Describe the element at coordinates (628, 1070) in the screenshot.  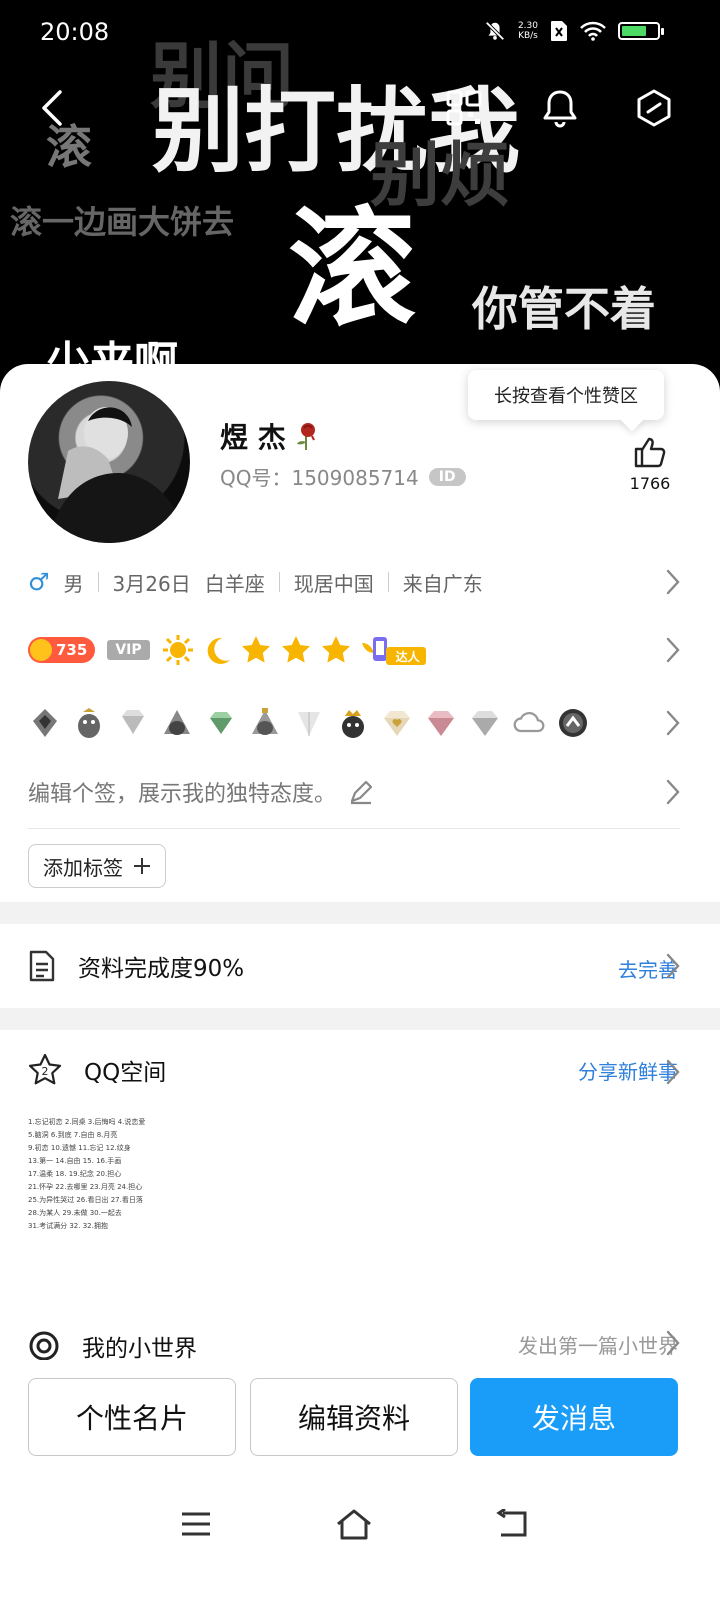
I see `share-news-link: 分享新鲜事` at that location.